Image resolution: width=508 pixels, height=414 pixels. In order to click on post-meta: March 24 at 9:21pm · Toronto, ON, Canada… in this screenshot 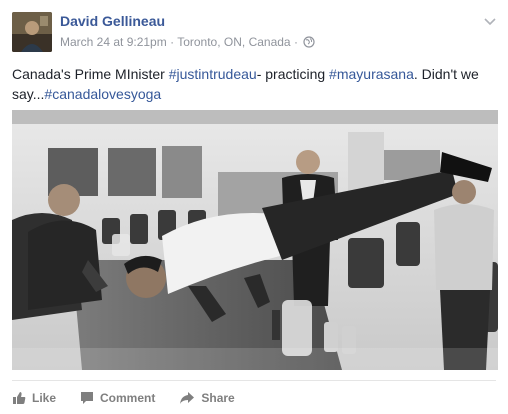, I will do `click(187, 43)`.